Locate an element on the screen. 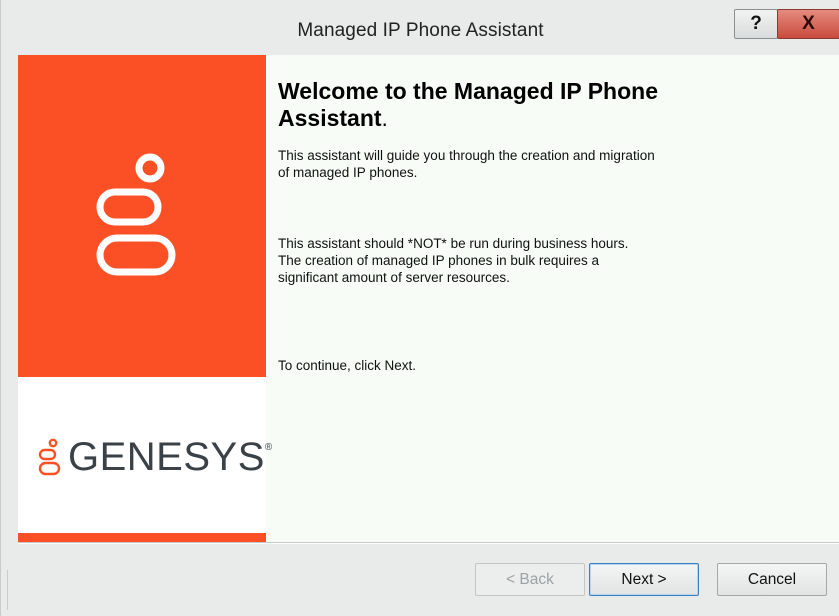  paragraph1-line2: of managed IP phones. is located at coordinates (348, 172).